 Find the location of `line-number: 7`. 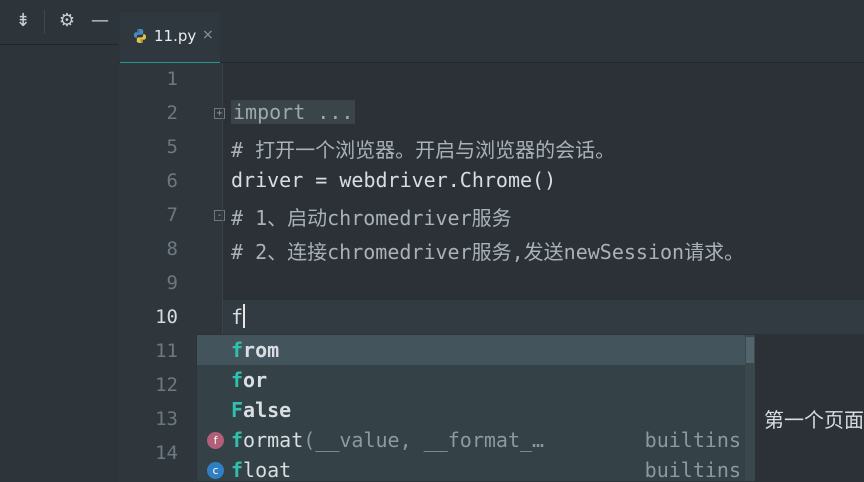

line-number: 7 is located at coordinates (172, 215).